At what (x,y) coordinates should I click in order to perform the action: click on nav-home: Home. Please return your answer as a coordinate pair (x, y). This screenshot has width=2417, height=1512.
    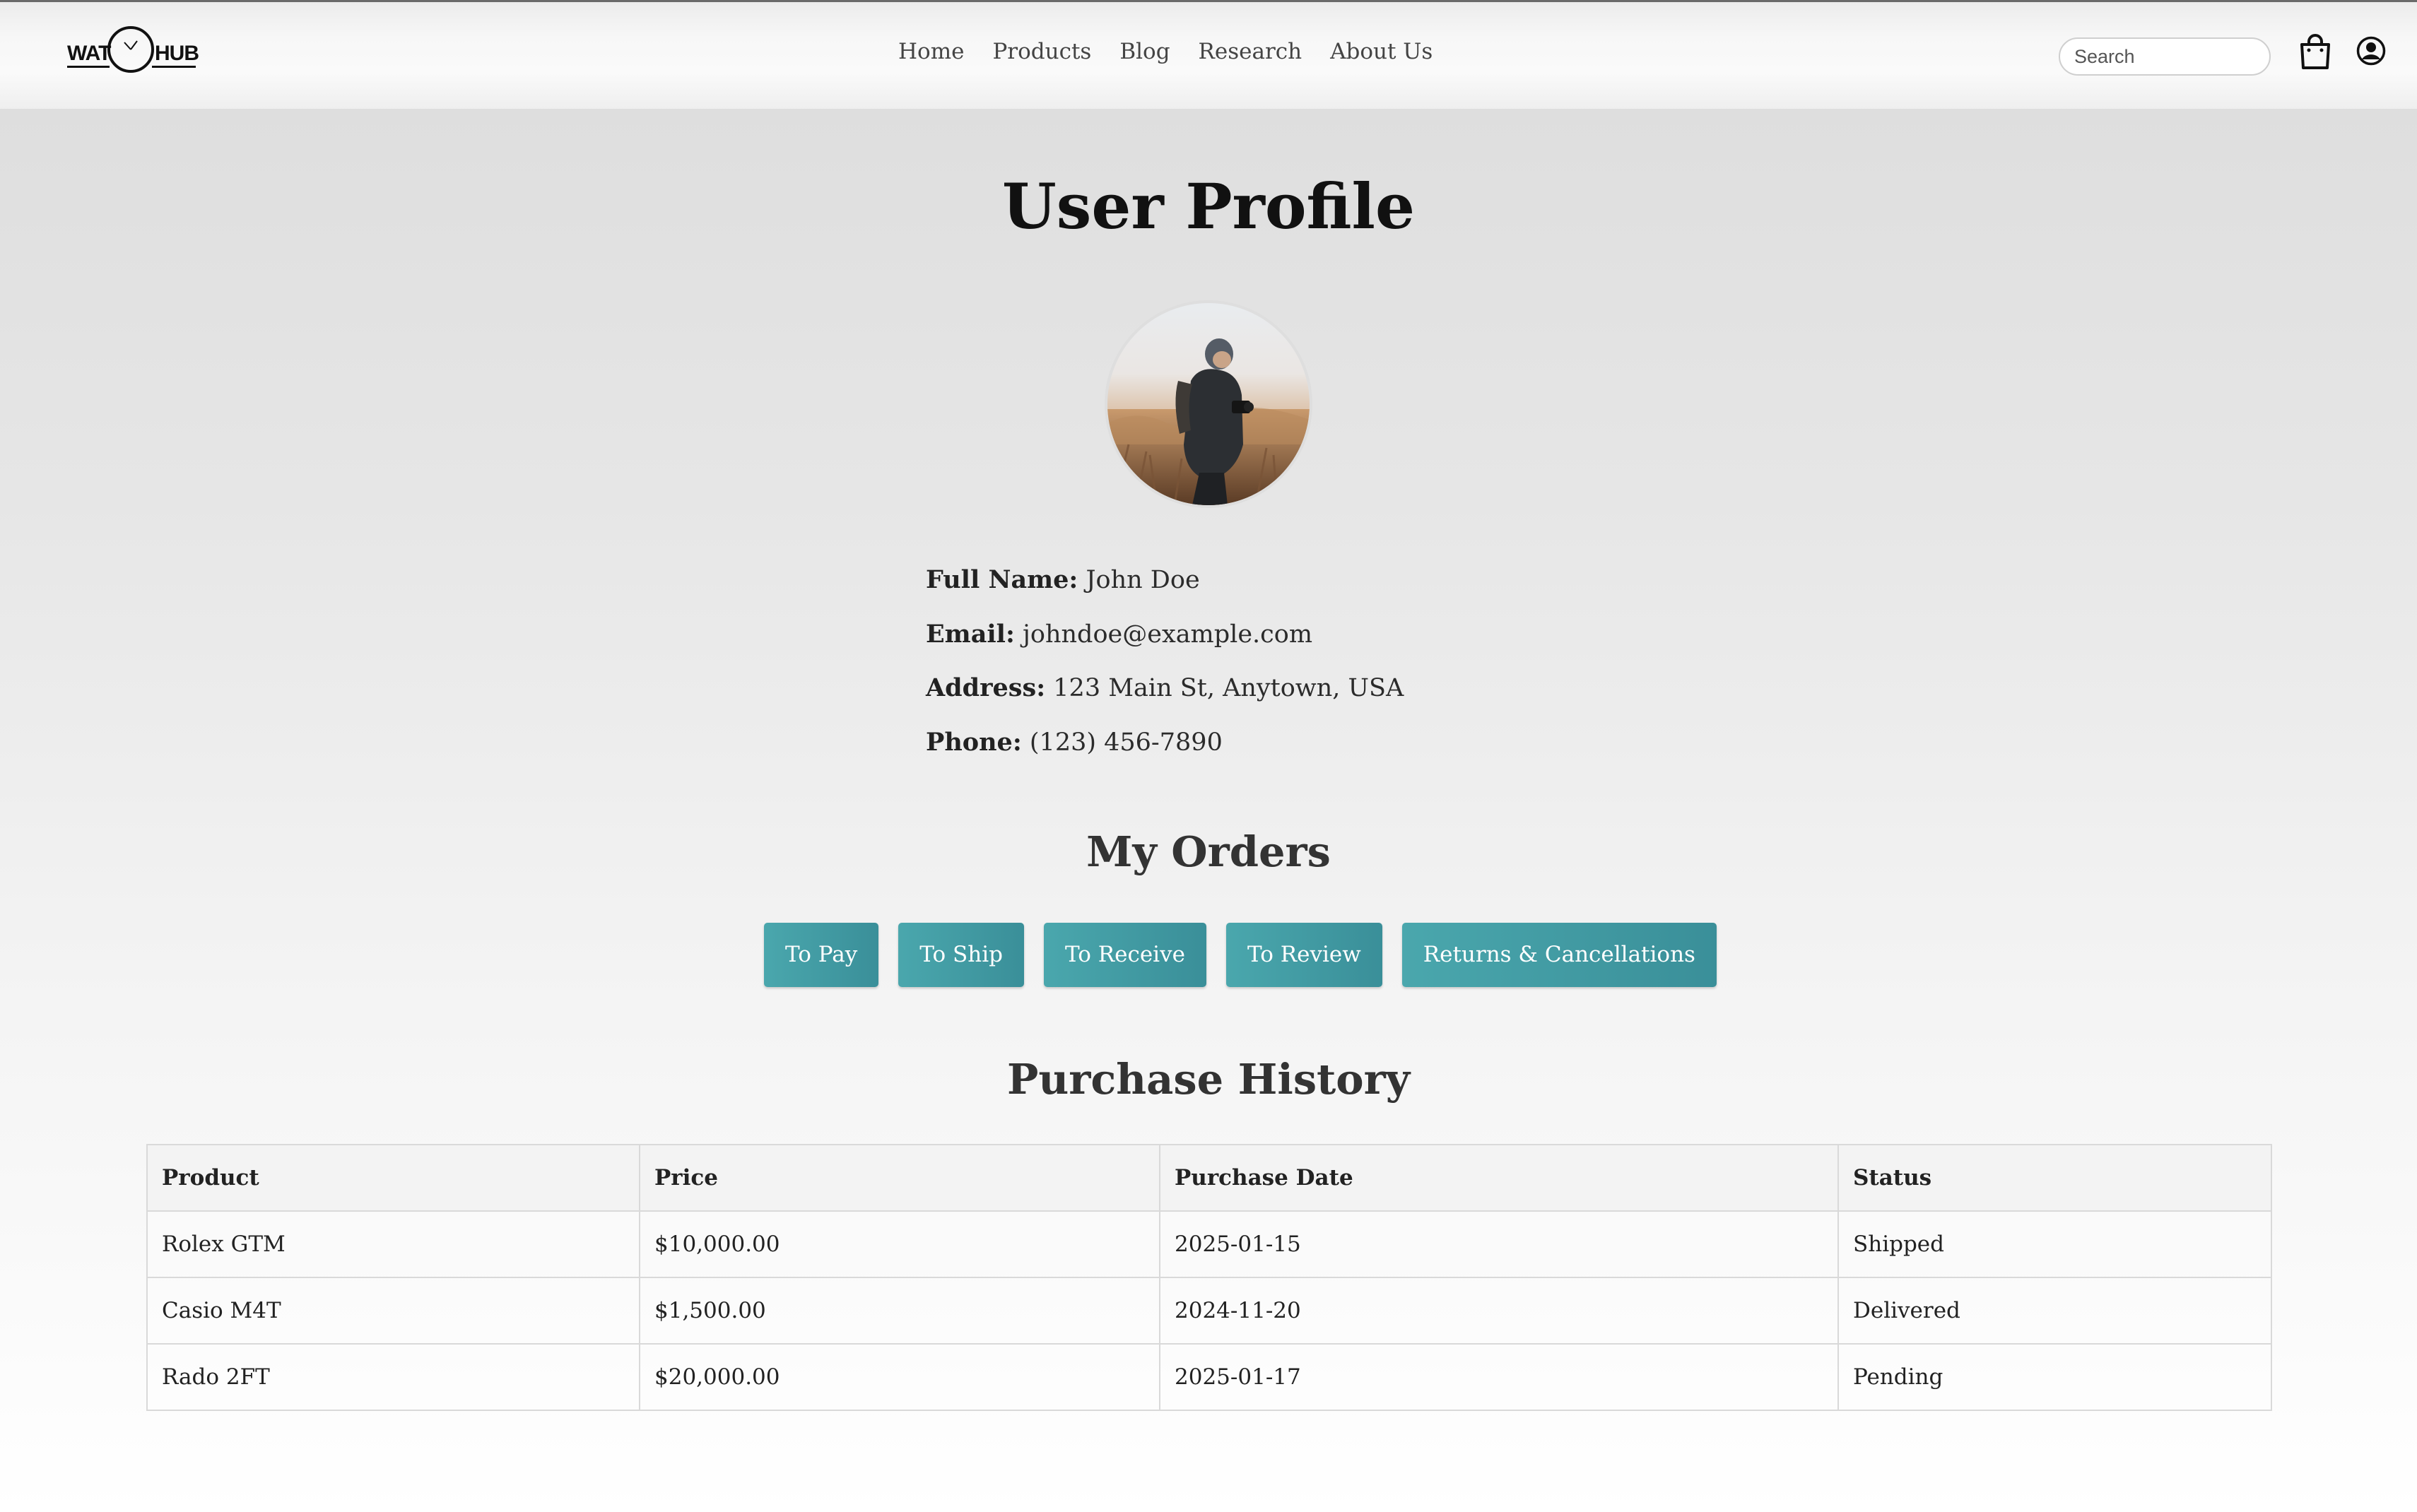
    Looking at the image, I should click on (931, 52).